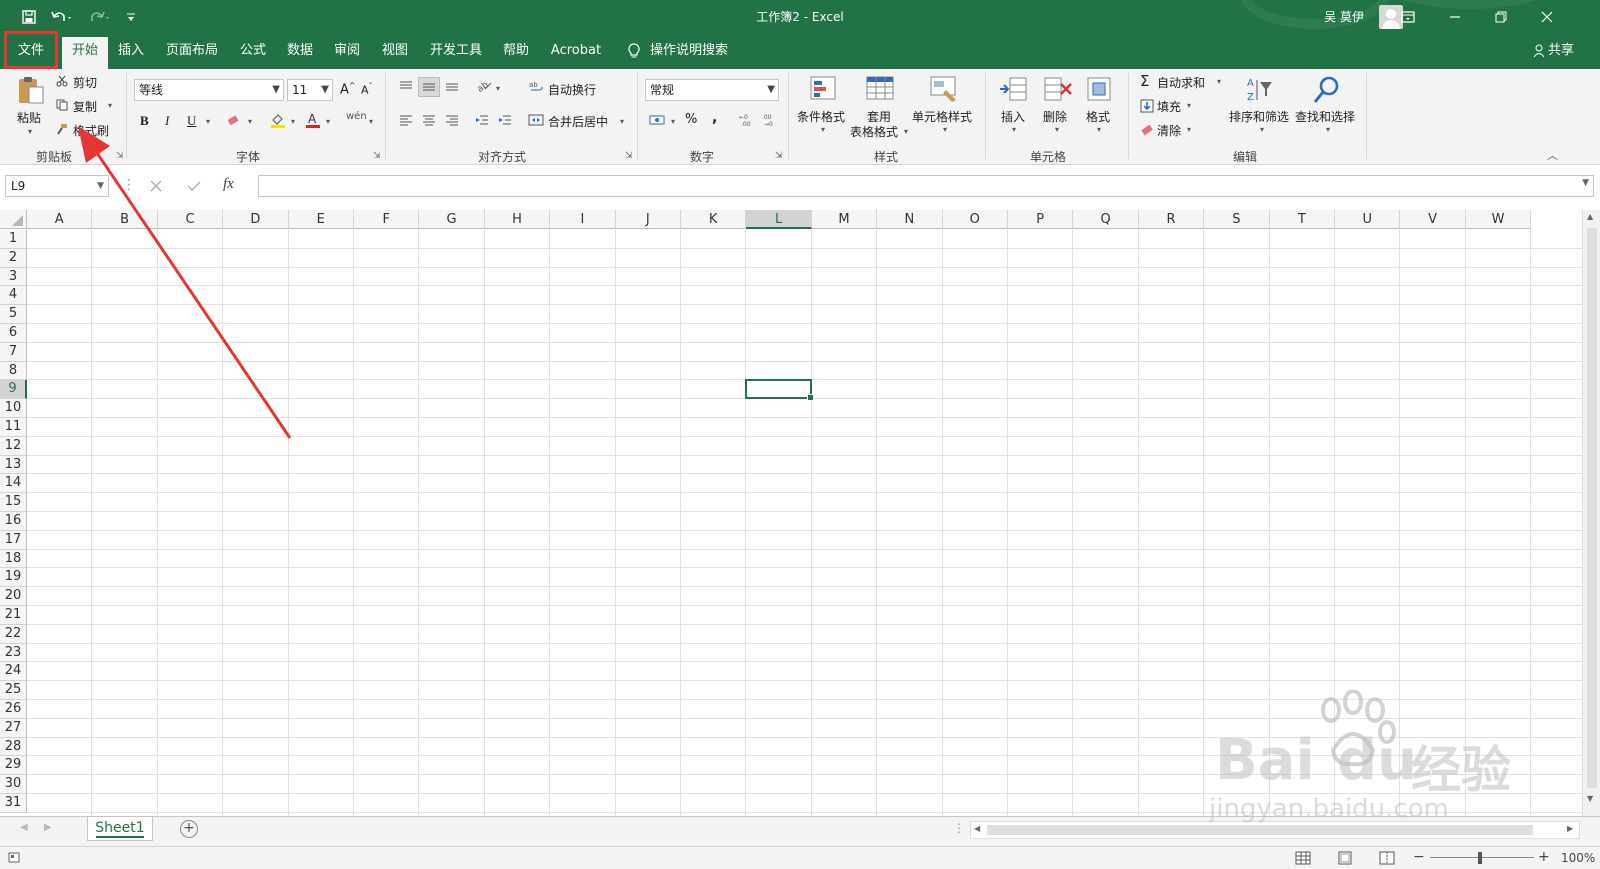 The image size is (1600, 869). Describe the element at coordinates (167, 121) in the screenshot. I see `italic-button: I` at that location.